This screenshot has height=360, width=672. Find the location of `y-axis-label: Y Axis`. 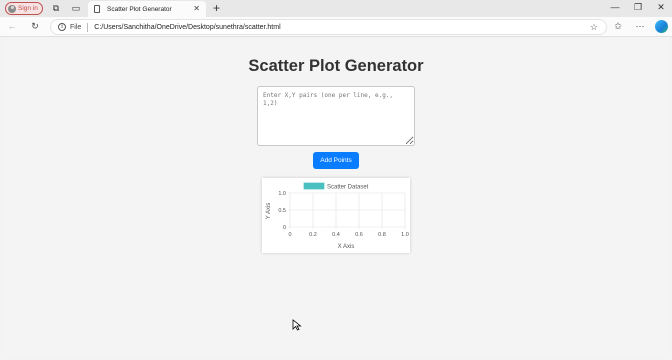

y-axis-label: Y Axis is located at coordinates (269, 211).